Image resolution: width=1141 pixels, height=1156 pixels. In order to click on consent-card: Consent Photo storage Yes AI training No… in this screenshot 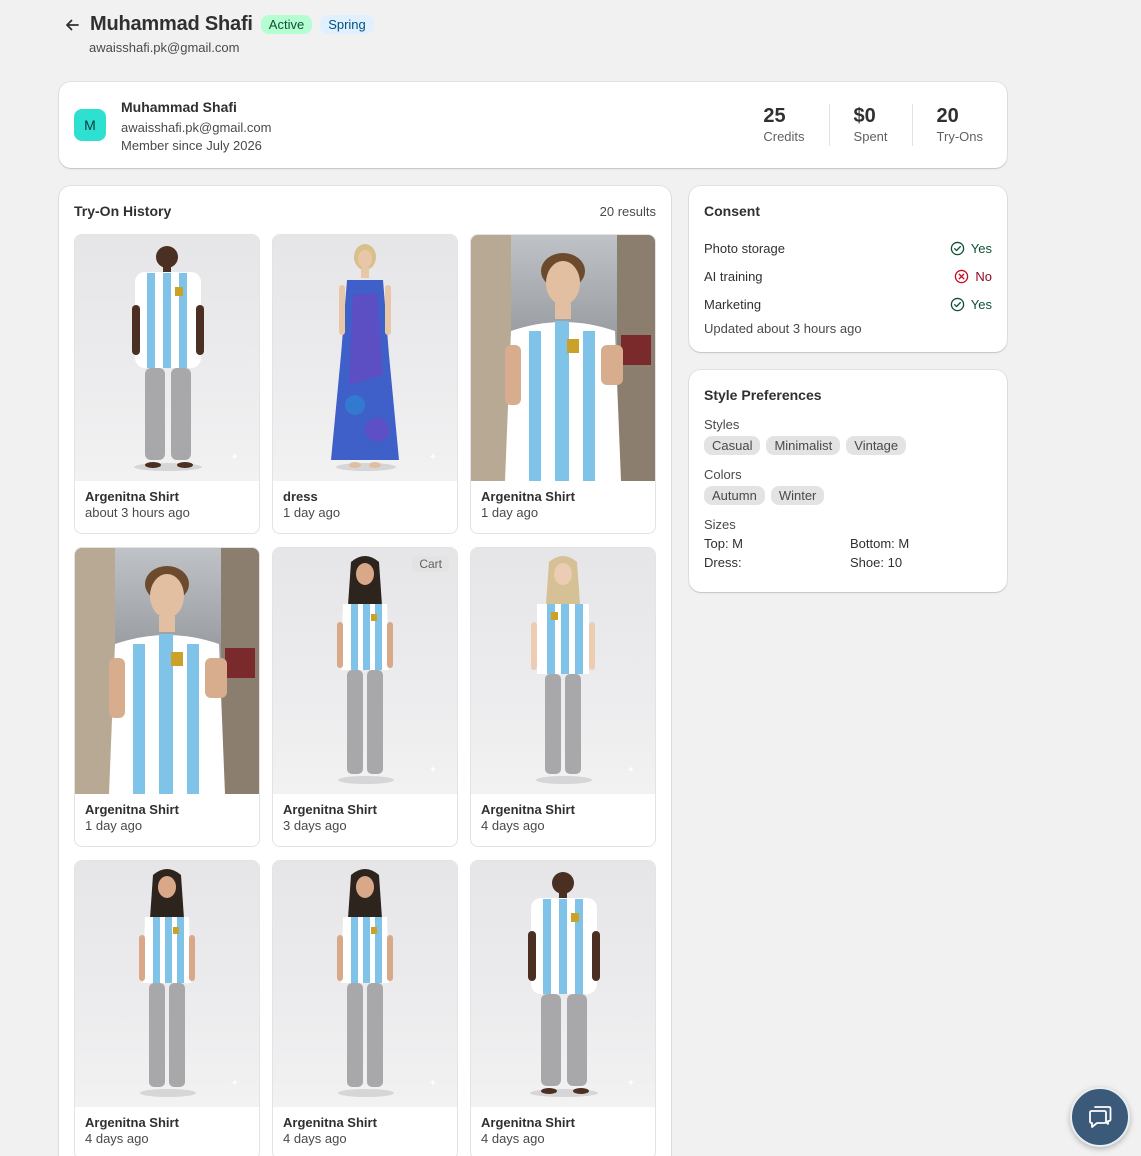, I will do `click(848, 269)`.